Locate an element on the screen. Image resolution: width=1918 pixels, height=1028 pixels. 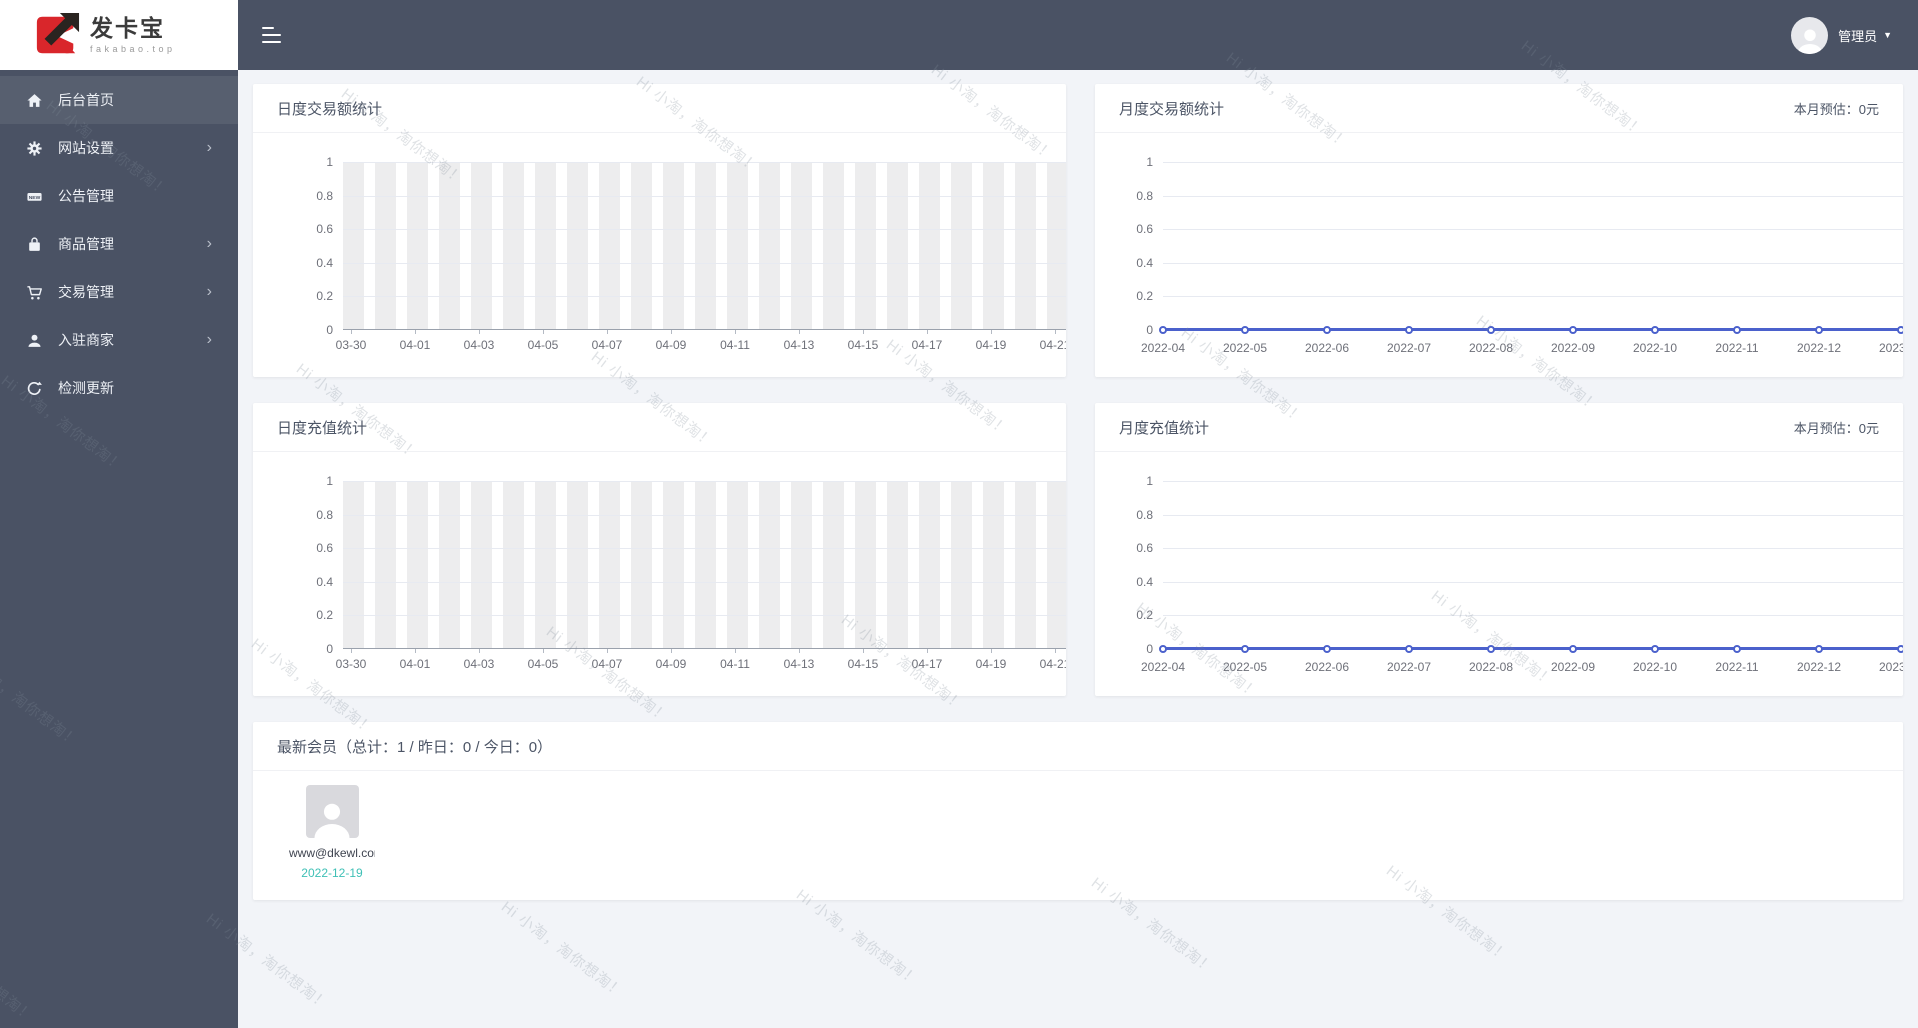
member-avatar is located at coordinates (332, 811).